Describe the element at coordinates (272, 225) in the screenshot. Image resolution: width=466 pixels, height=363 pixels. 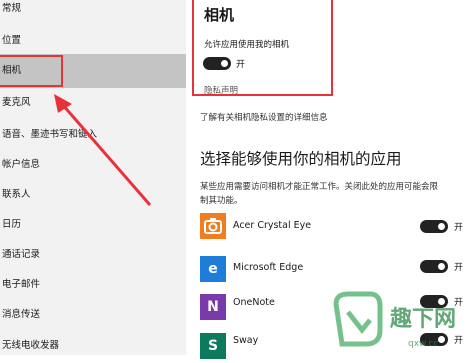
I see `app-name: Acer Crystal Eye` at that location.